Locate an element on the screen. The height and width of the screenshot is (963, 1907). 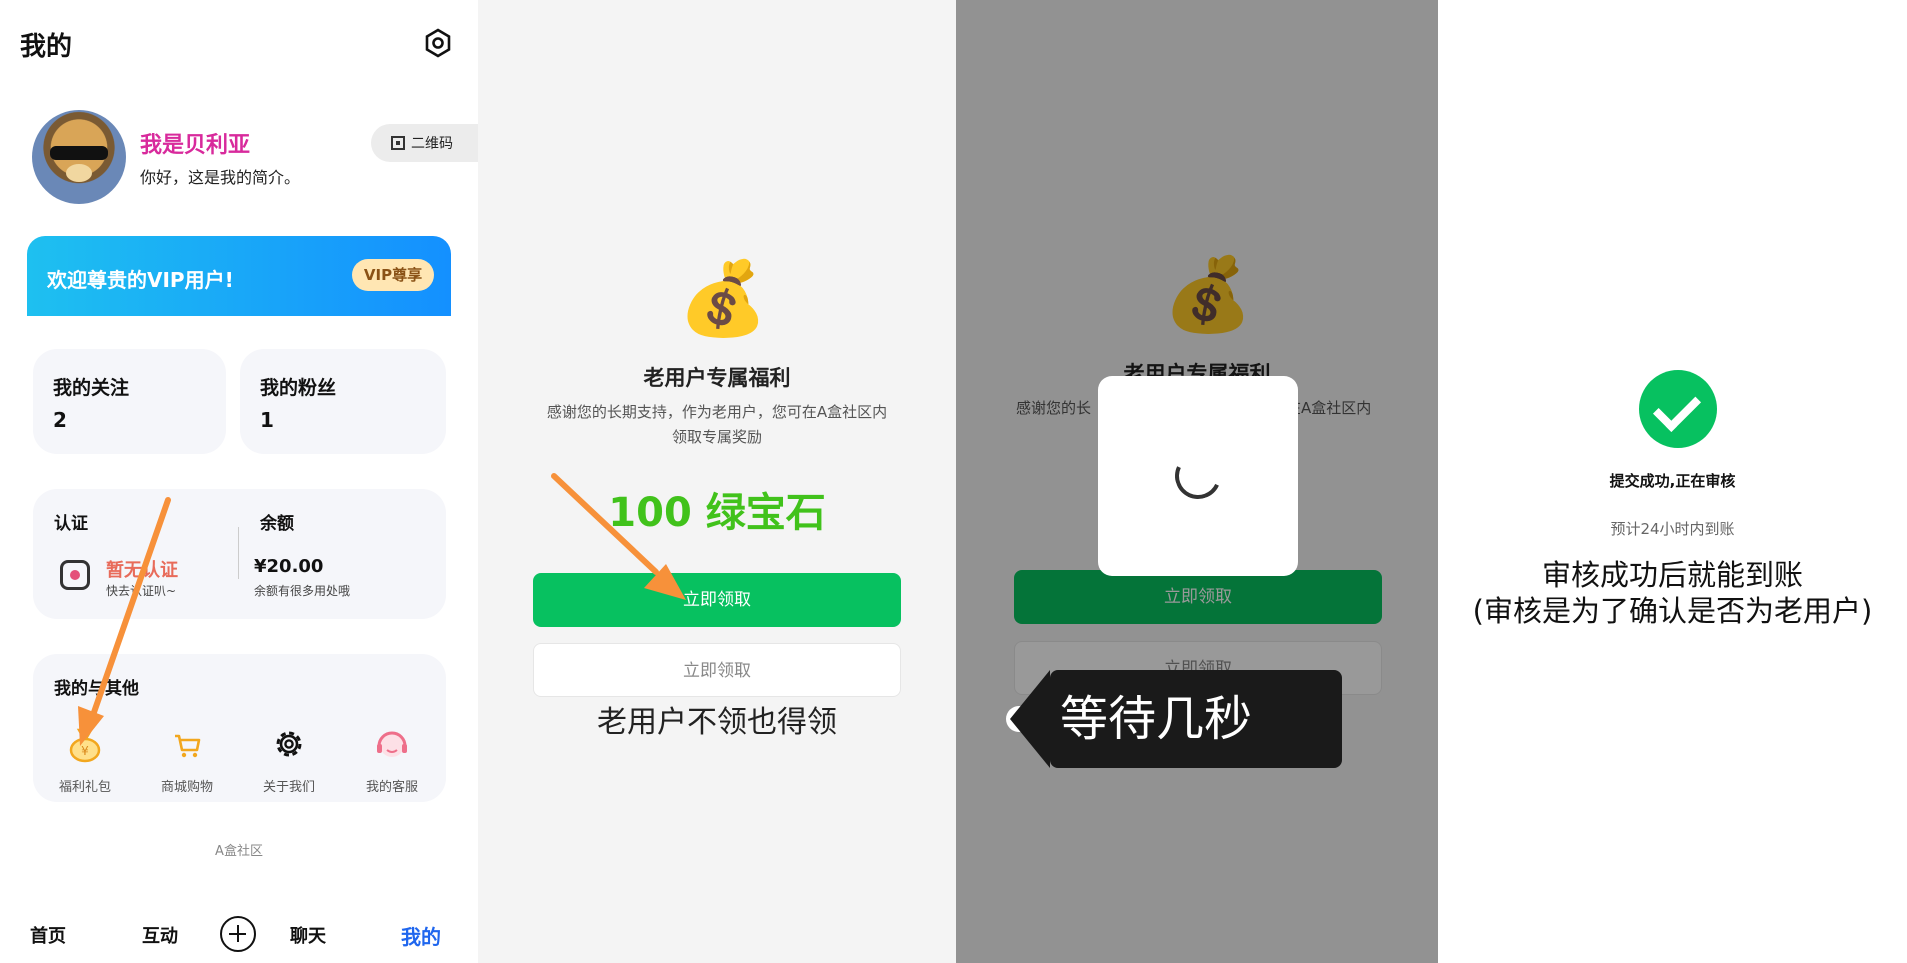
annotation-note: (审核是为了确认是否为老用户) is located at coordinates (1672, 611).